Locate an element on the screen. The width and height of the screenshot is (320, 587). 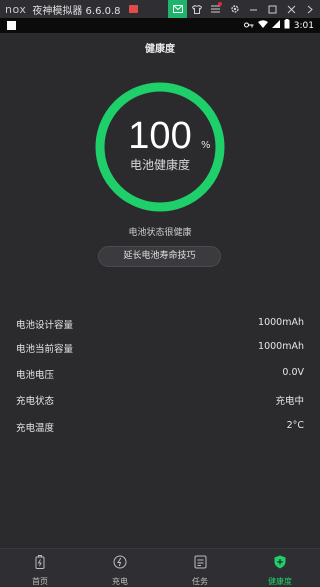
maximize-icon is located at coordinates (272, 9).